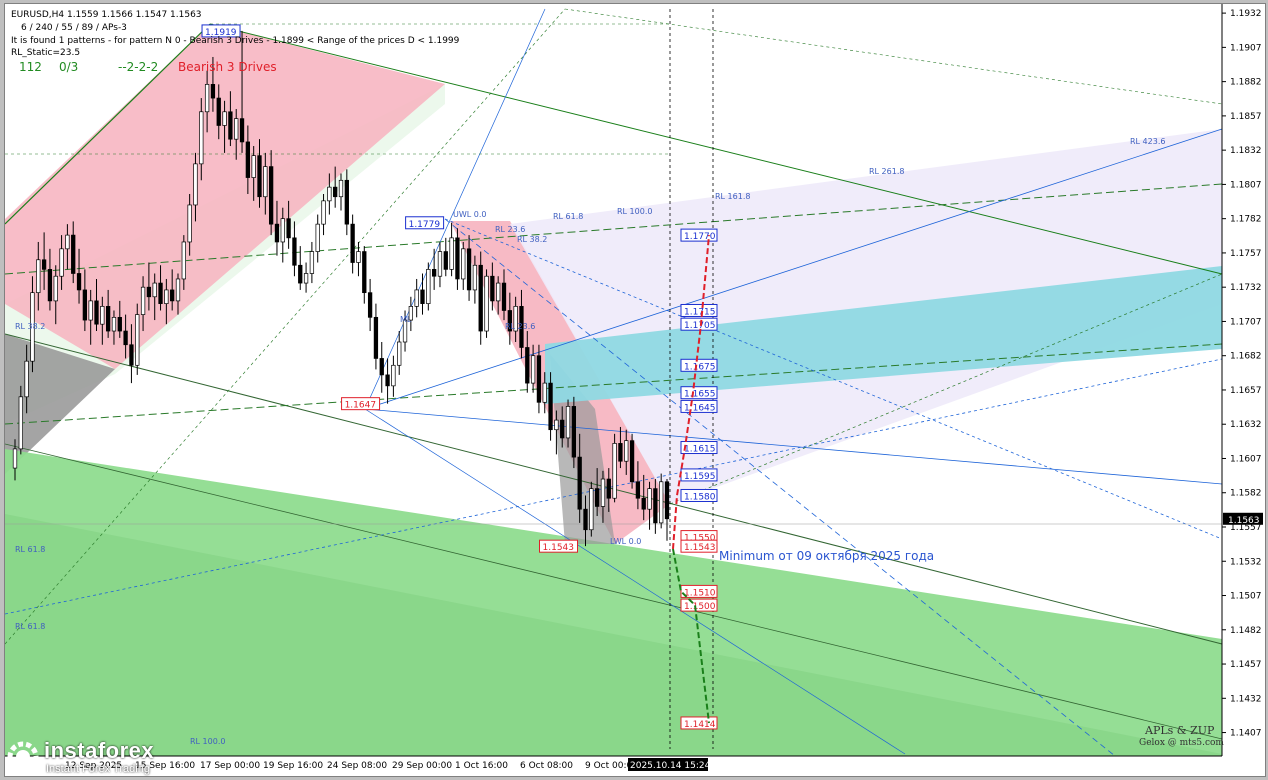 The height and width of the screenshot is (780, 1268). Describe the element at coordinates (481, 766) in the screenshot. I see `time-tick-label: 1 Oct 16:00` at that location.